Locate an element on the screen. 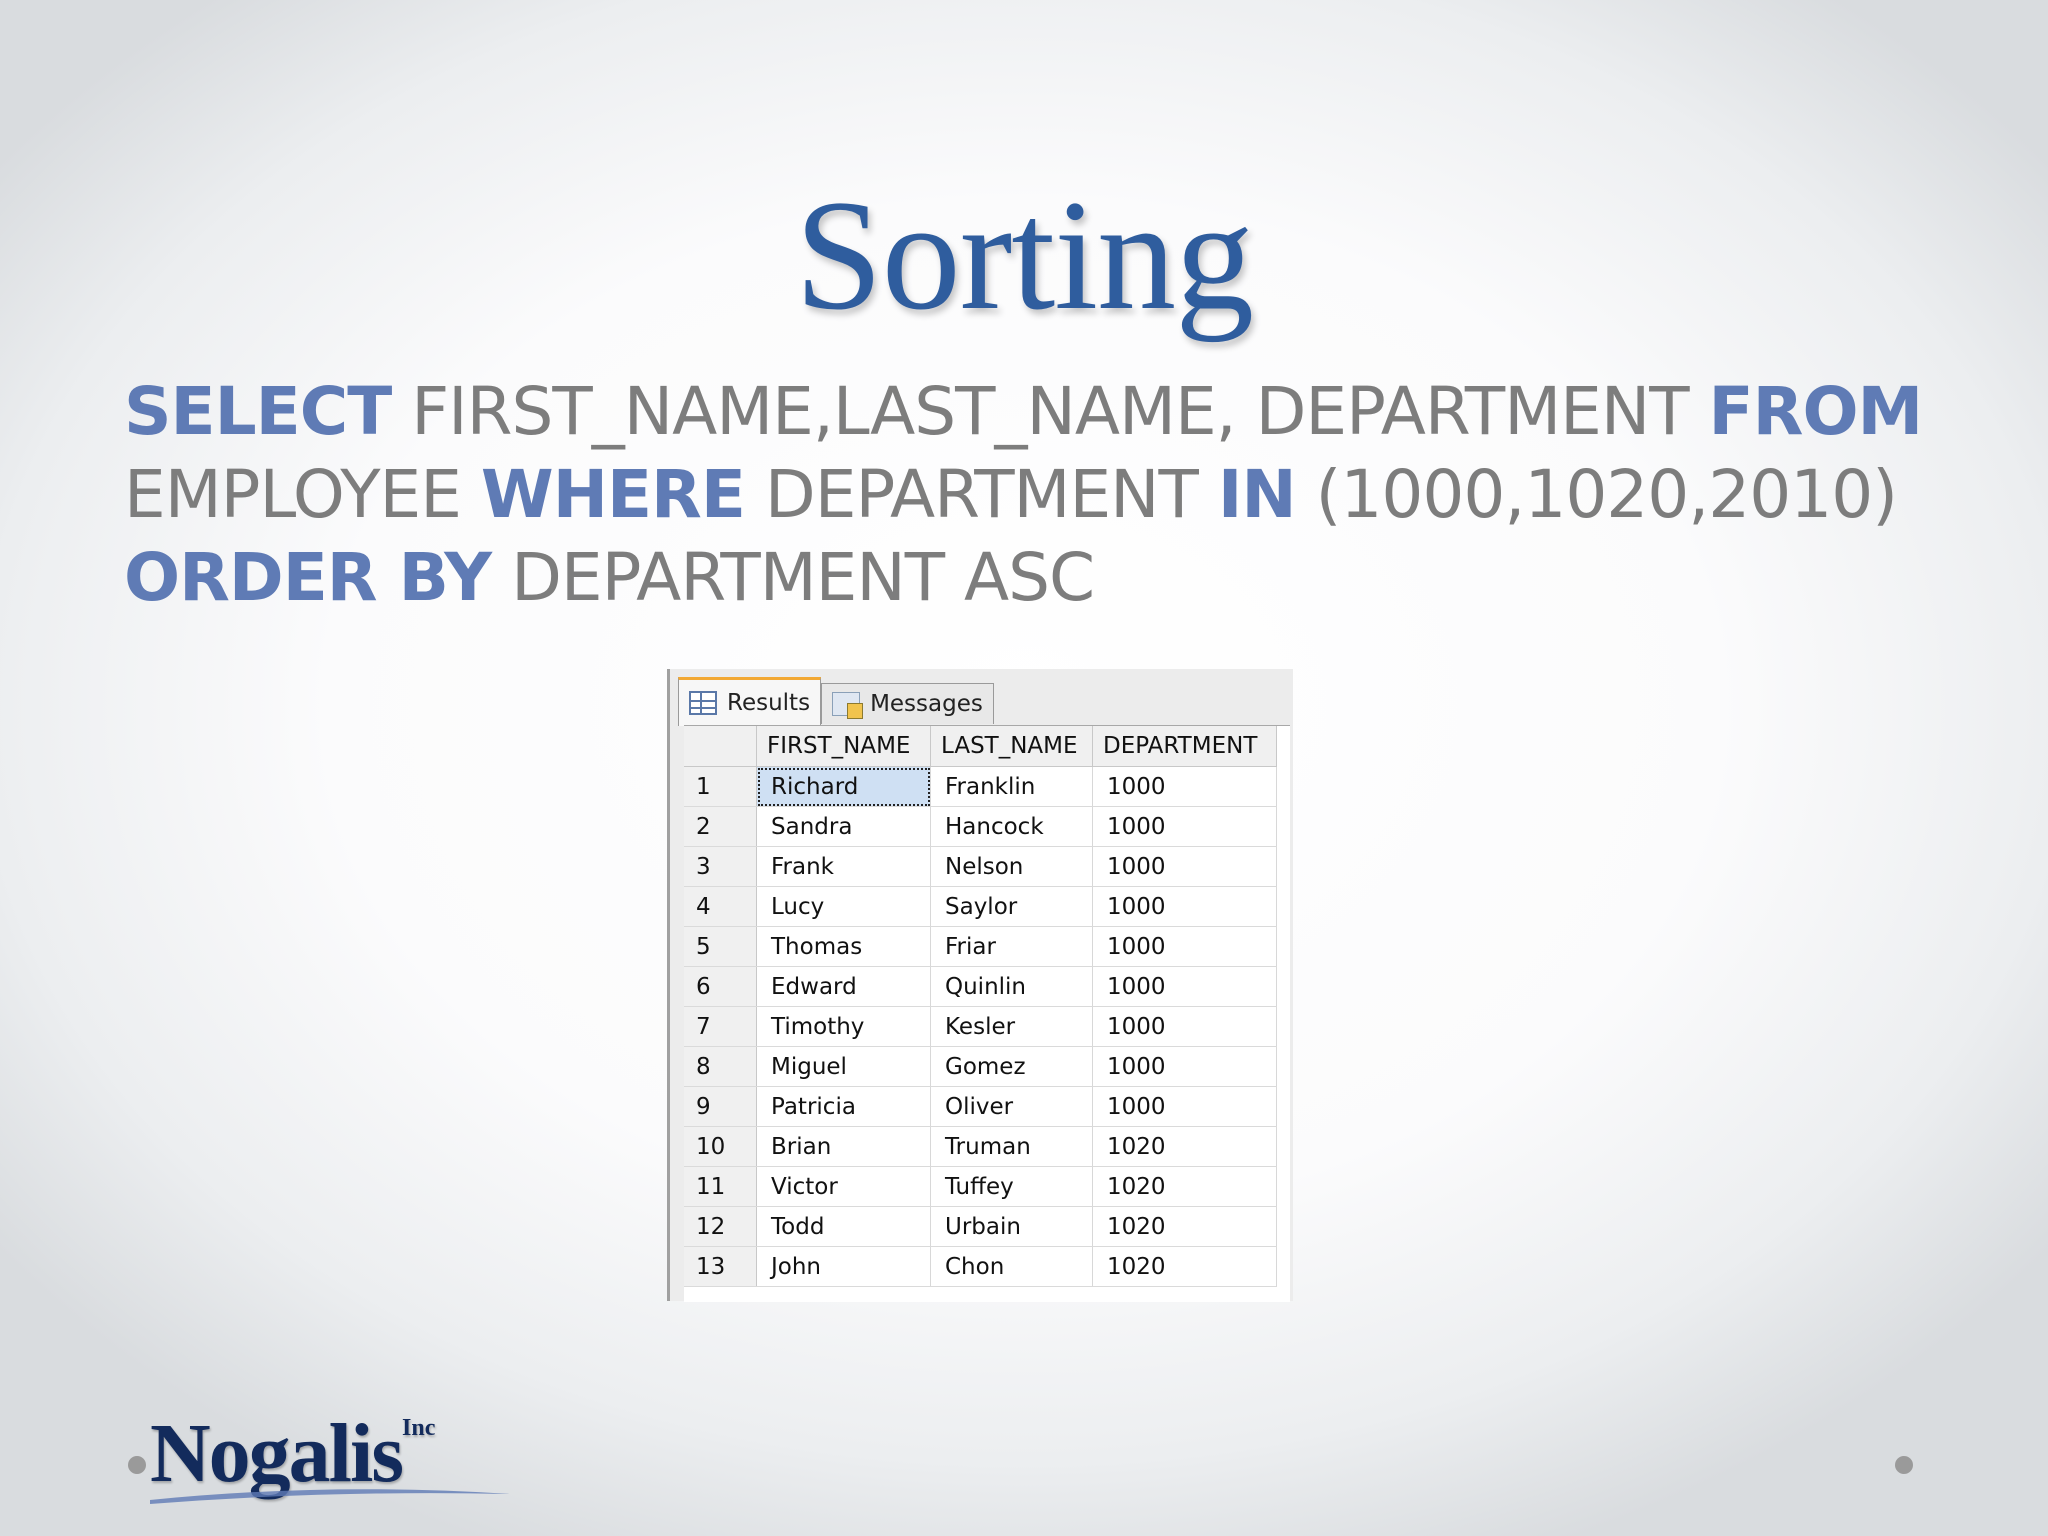 The width and height of the screenshot is (2048, 1536). tab-results: Results is located at coordinates (750, 701).